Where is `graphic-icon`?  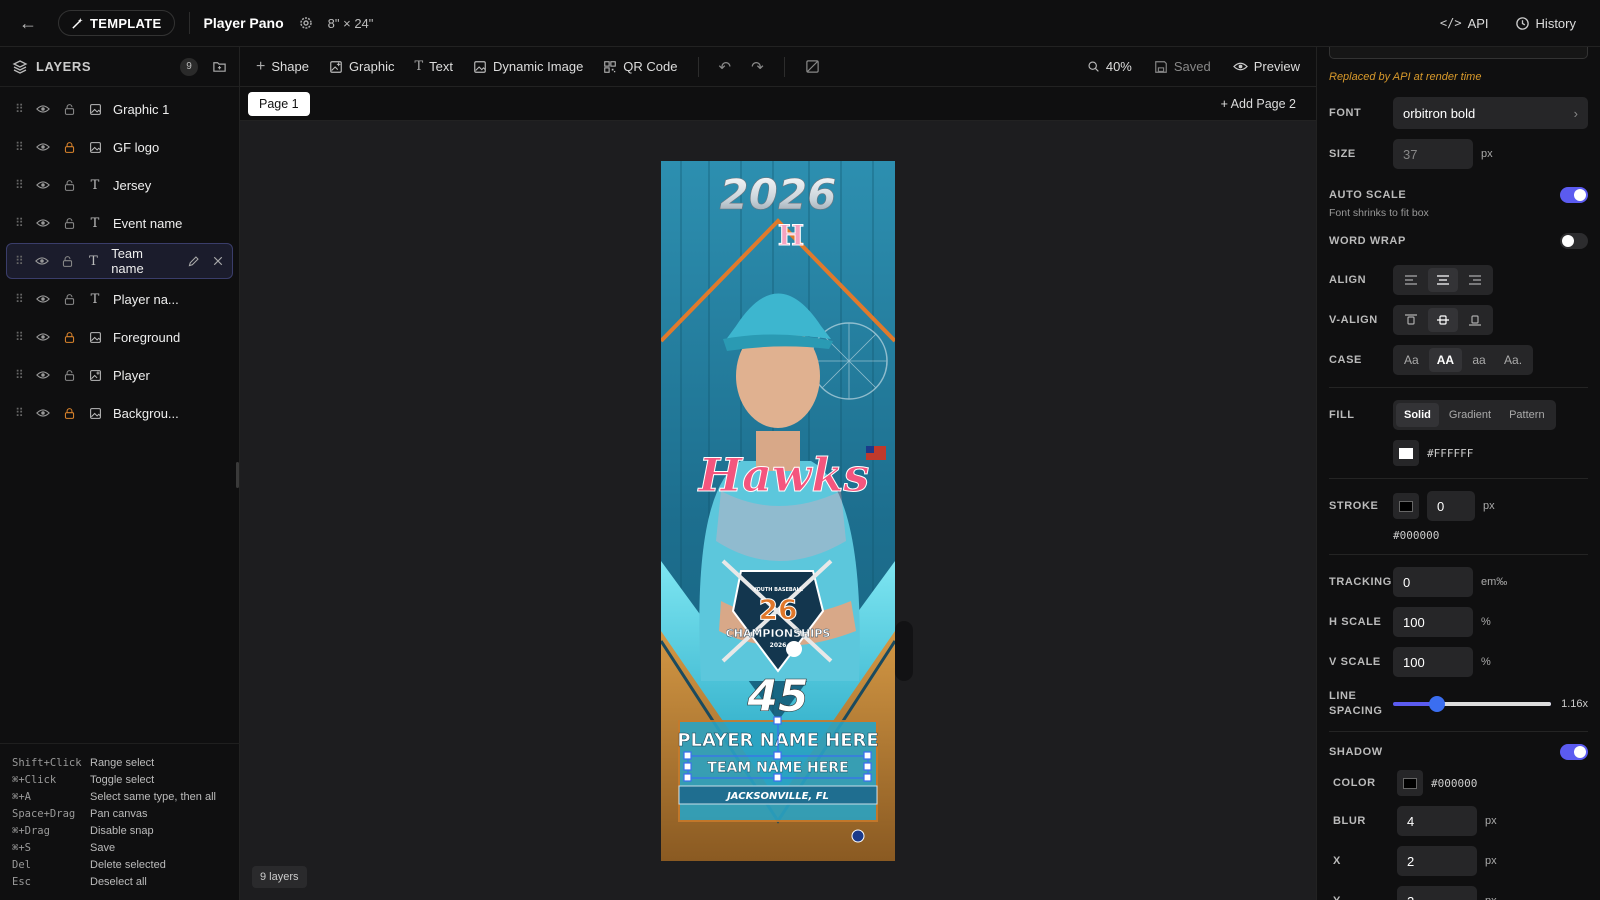
graphic-icon is located at coordinates (336, 67).